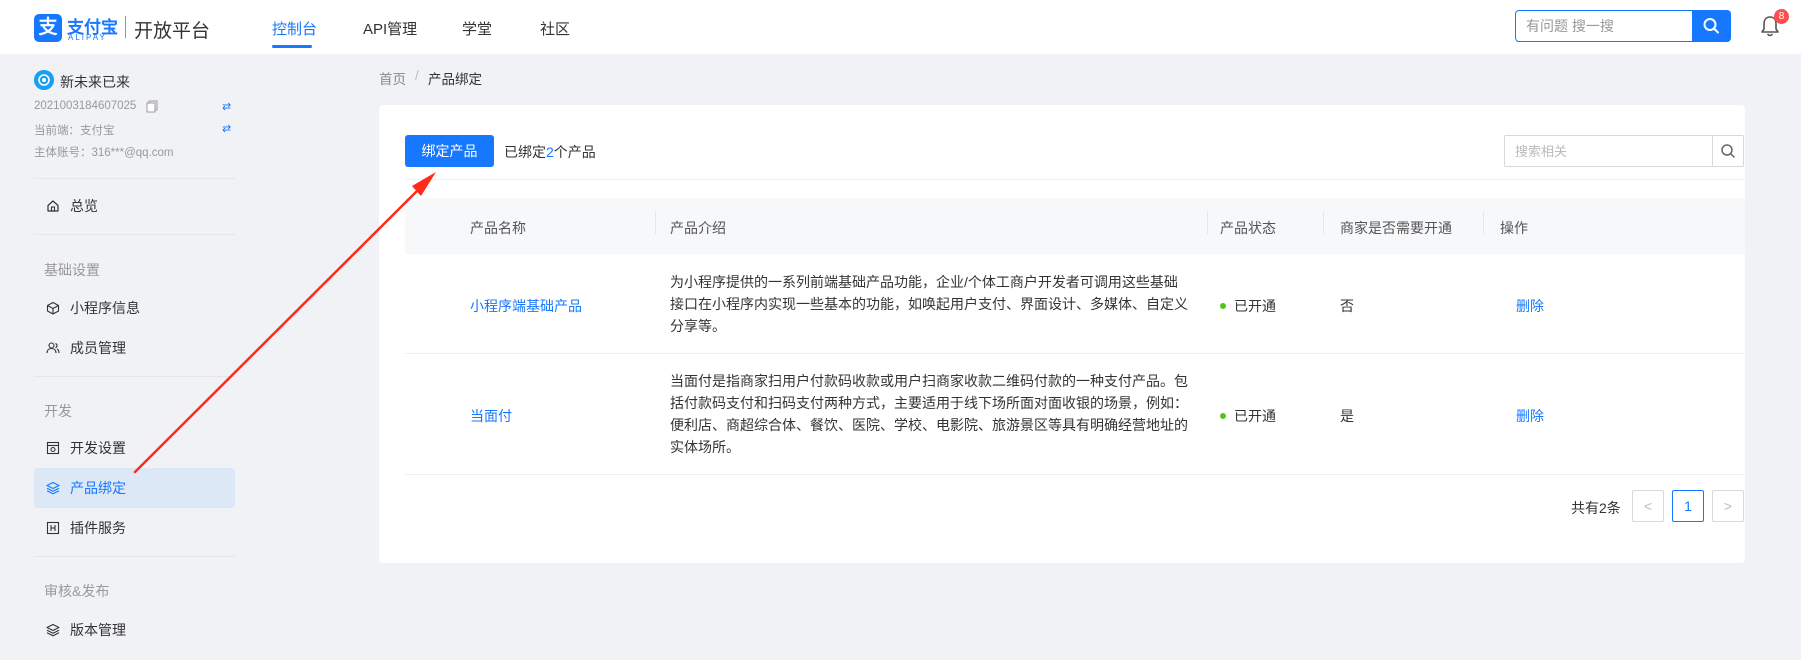 The height and width of the screenshot is (660, 1801). I want to click on copy-icon, so click(152, 106).